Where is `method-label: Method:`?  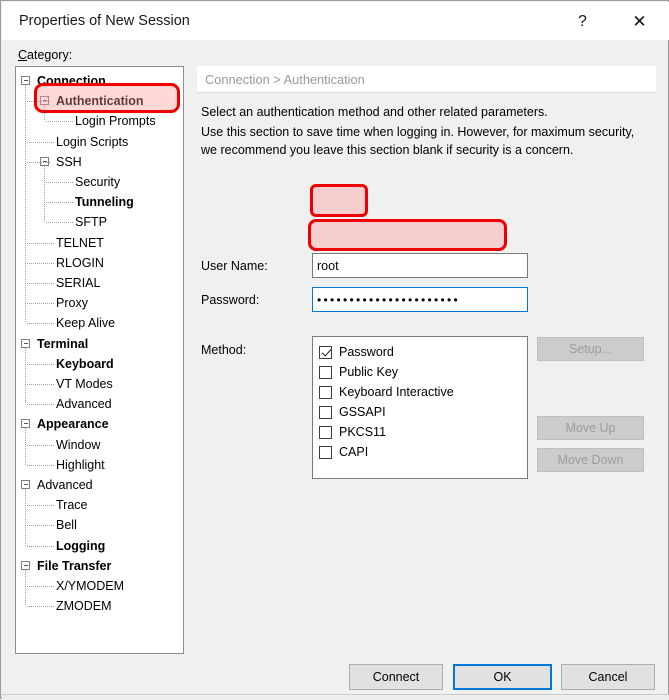 method-label: Method: is located at coordinates (224, 350).